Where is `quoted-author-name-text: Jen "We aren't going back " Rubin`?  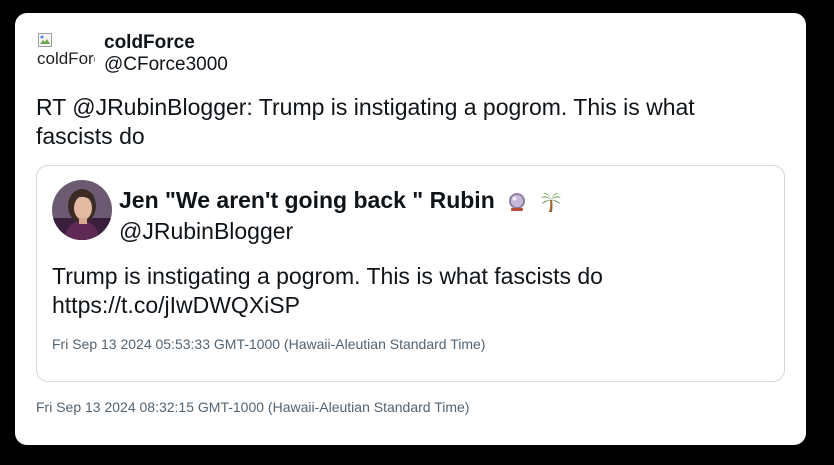 quoted-author-name-text: Jen "We aren't going back " Rubin is located at coordinates (307, 200).